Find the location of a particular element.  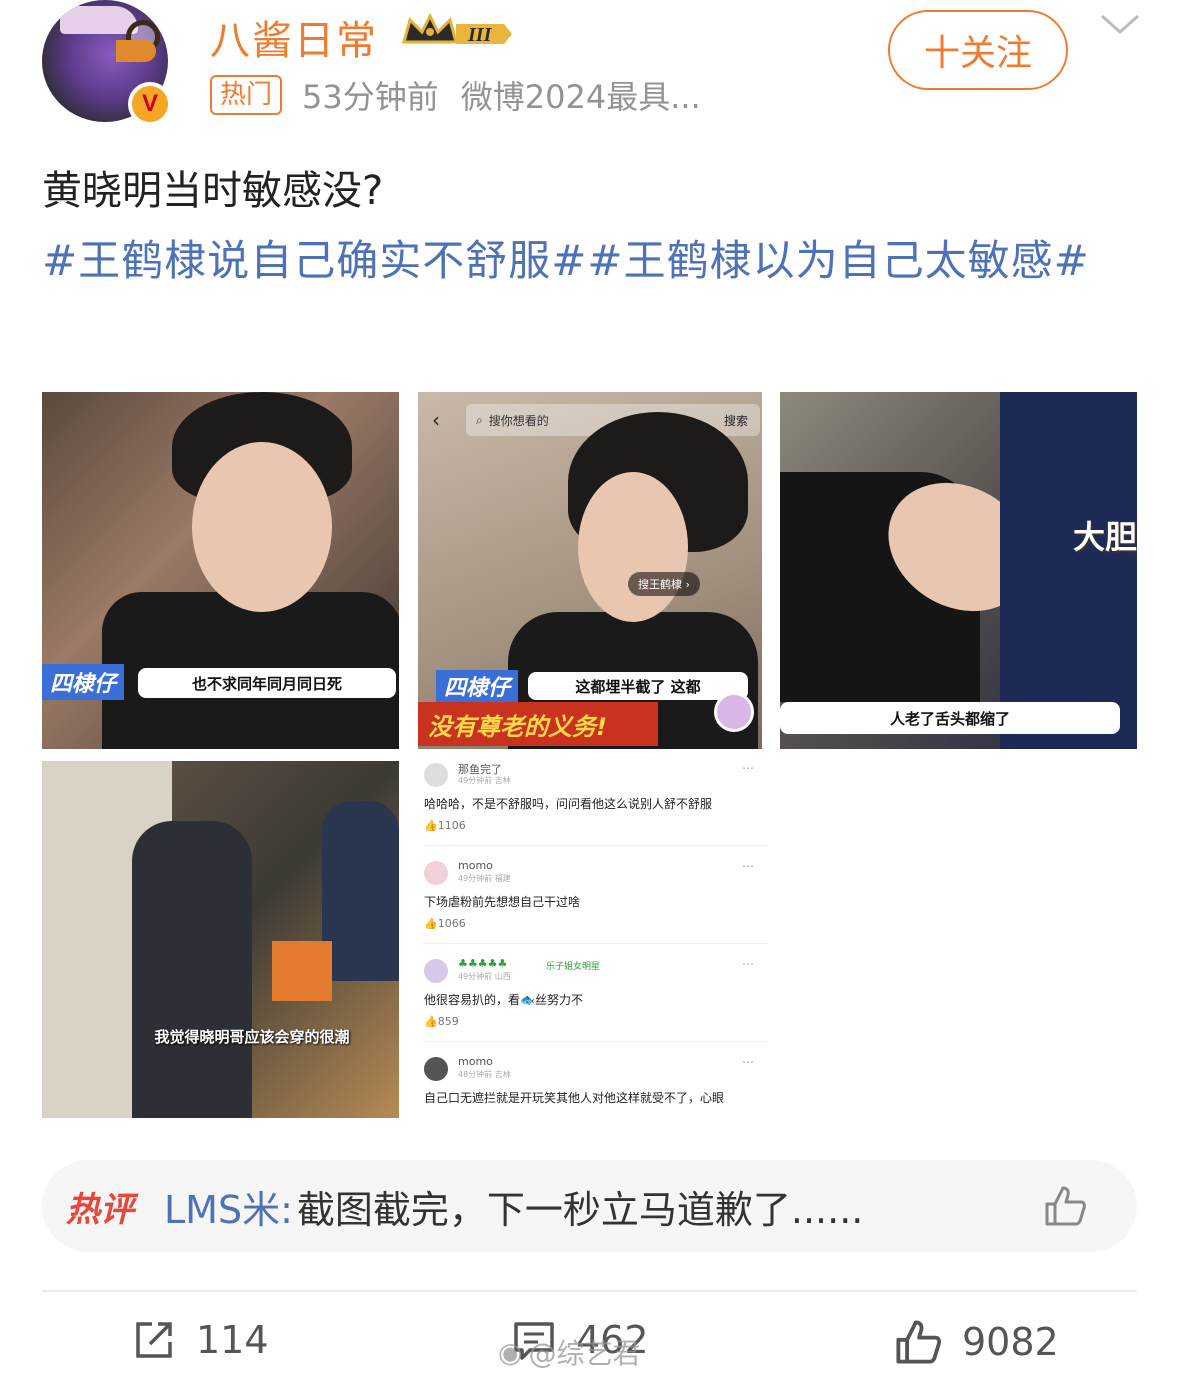

watermark-text: @综艺君 is located at coordinates (584, 1353).